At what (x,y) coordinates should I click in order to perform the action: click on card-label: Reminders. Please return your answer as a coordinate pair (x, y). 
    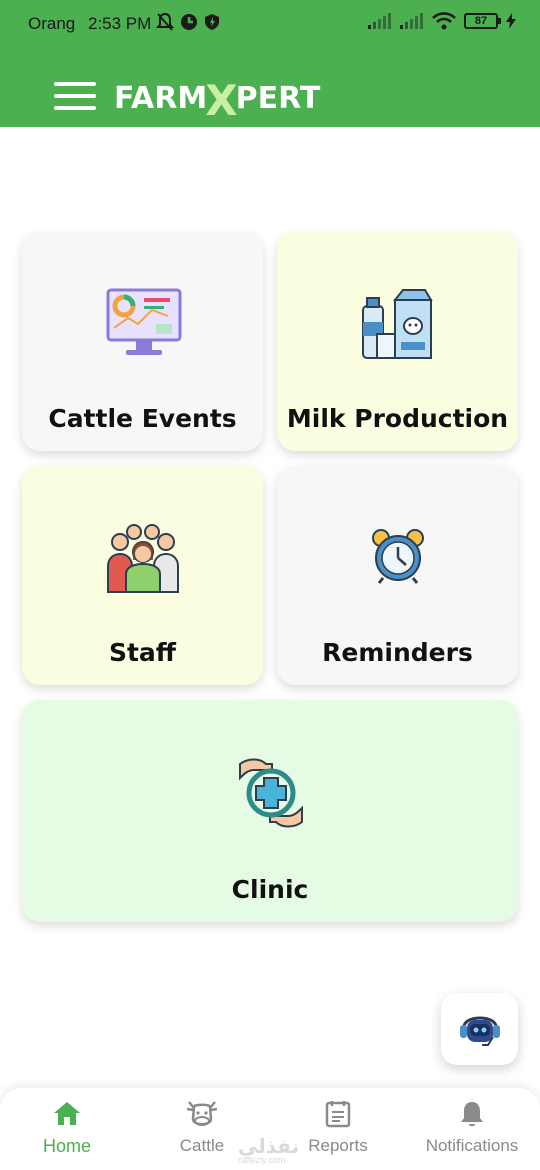
    Looking at the image, I should click on (397, 652).